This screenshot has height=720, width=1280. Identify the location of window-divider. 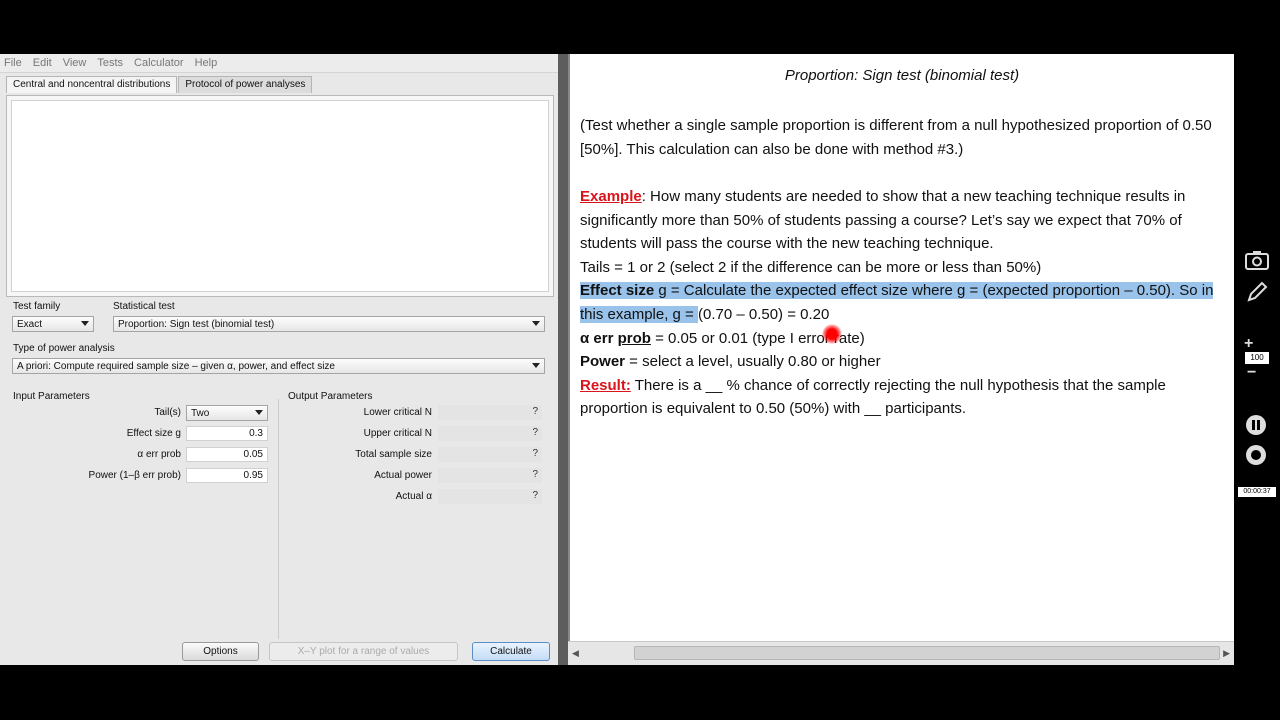
(563, 359).